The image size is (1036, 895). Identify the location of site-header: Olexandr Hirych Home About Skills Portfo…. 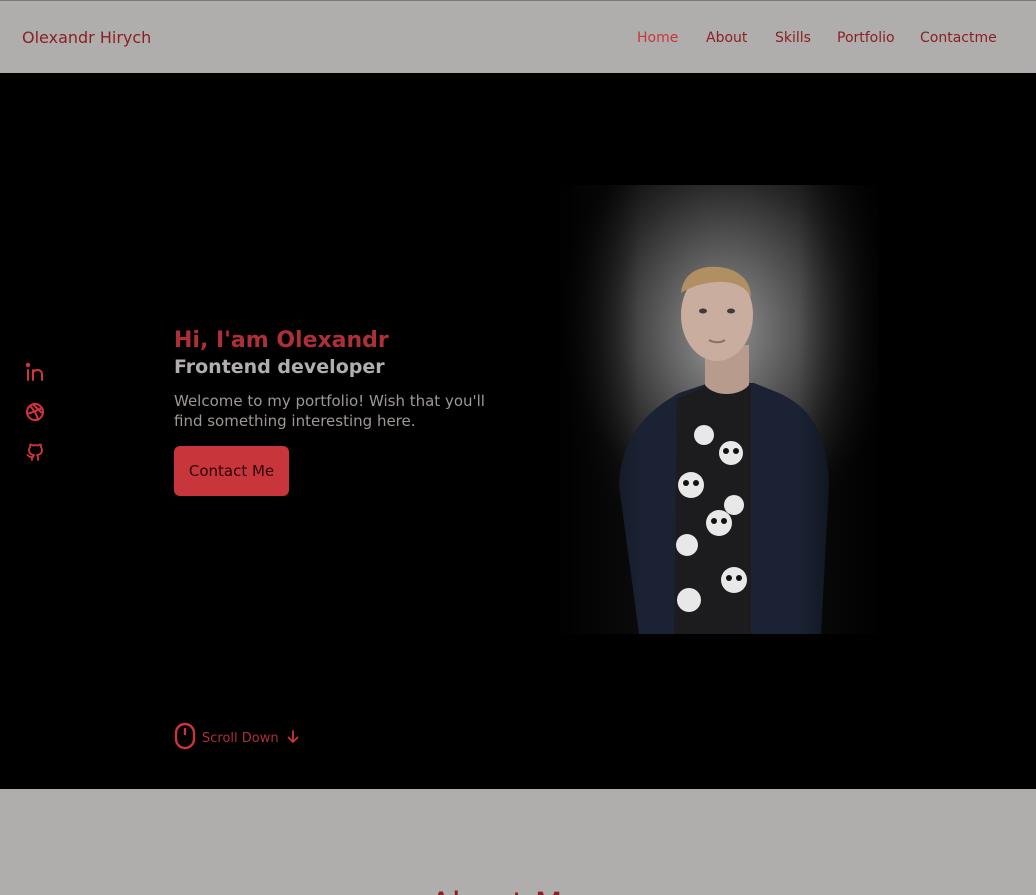
(518, 37).